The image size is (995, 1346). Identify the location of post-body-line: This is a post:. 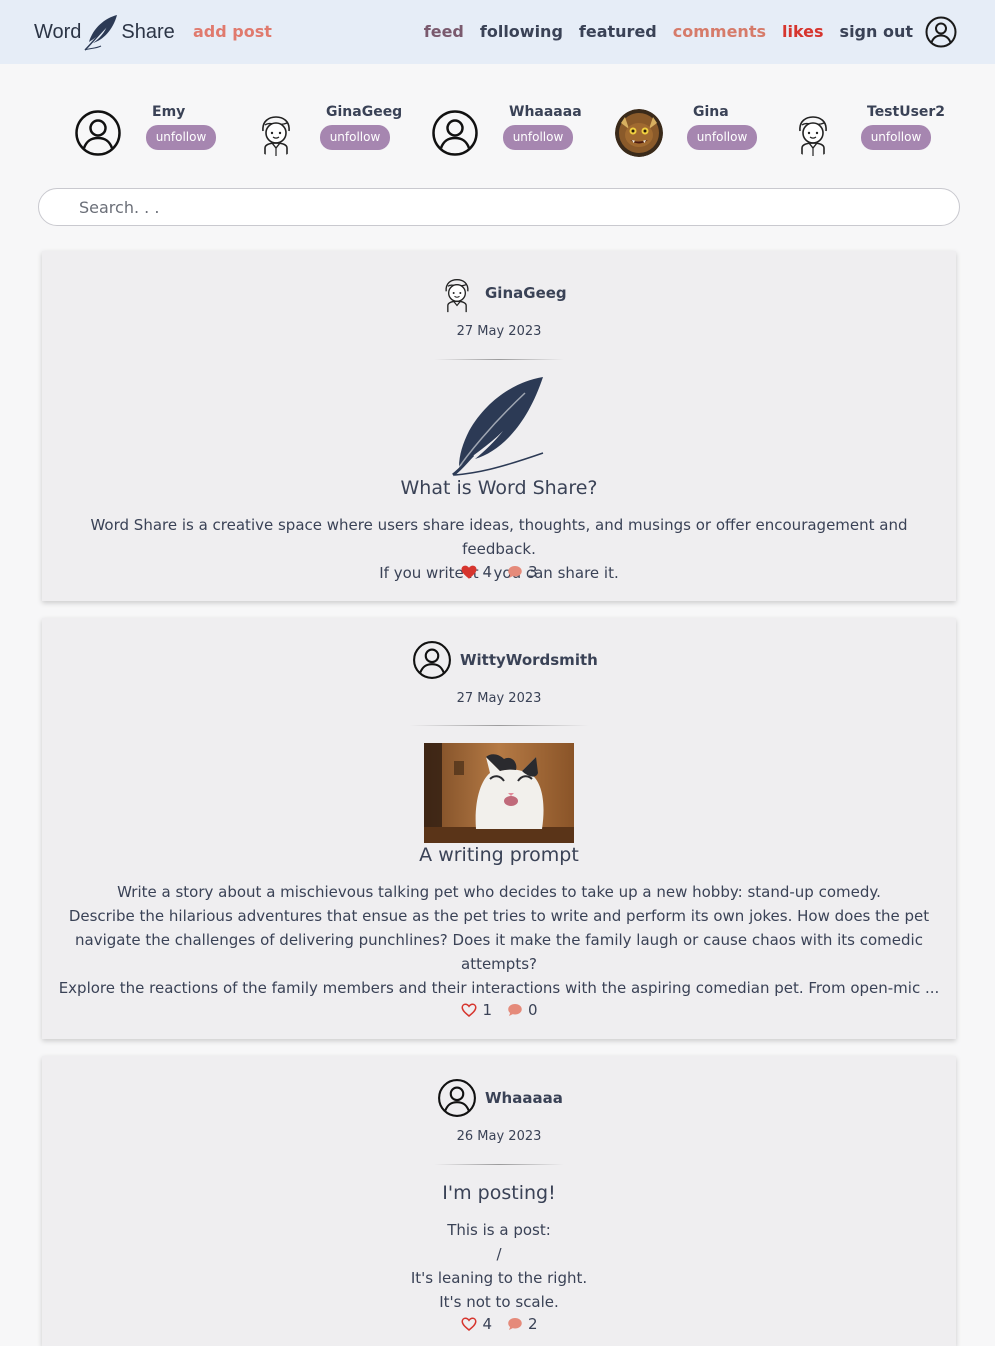
(499, 1230).